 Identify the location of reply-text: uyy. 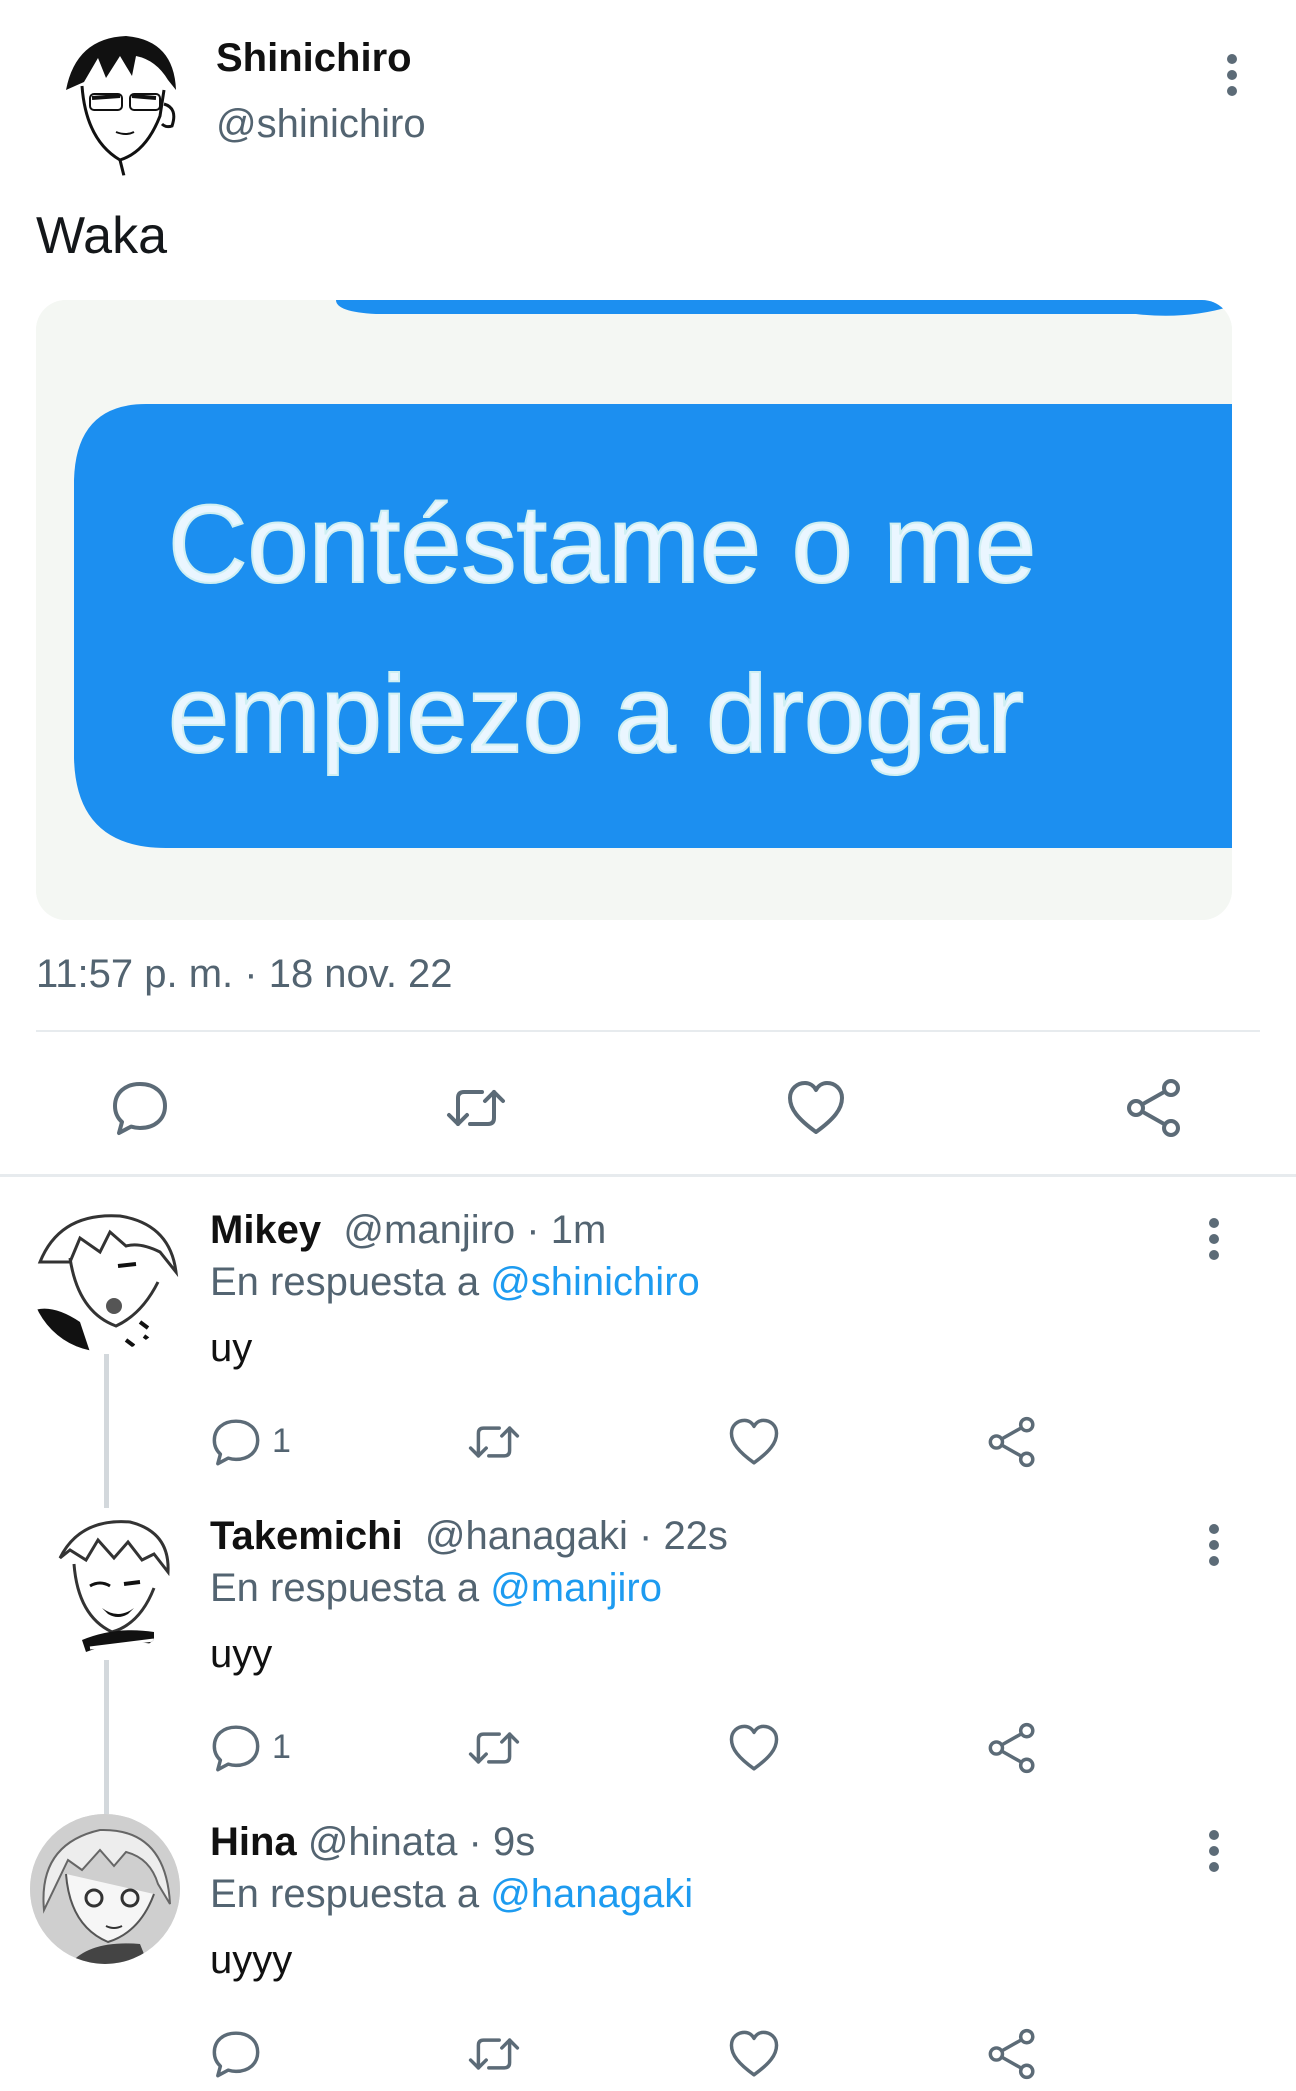
(241, 1654).